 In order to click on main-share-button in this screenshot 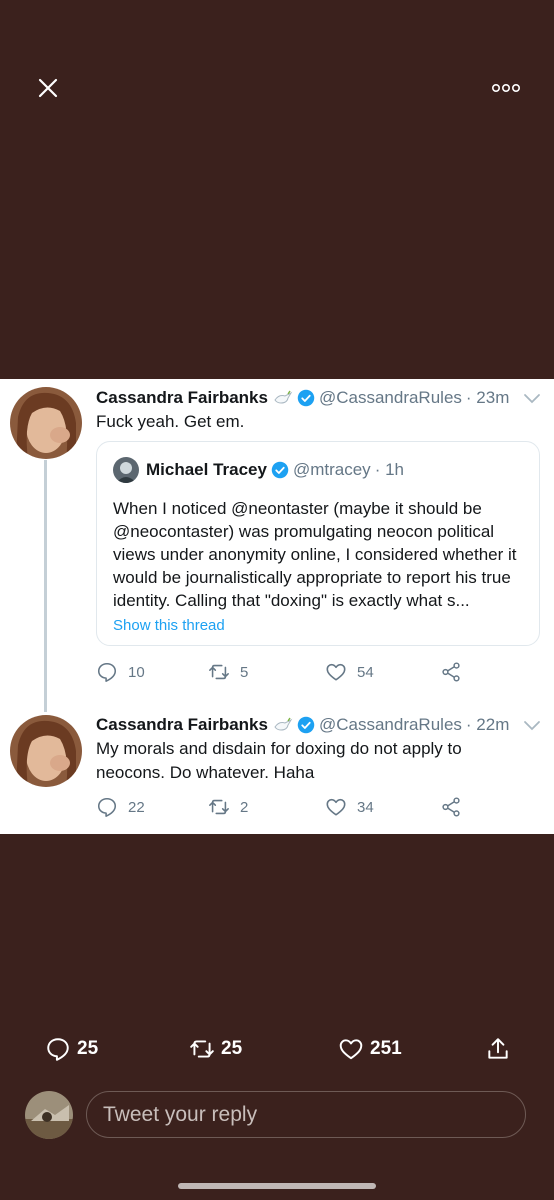, I will do `click(501, 1049)`.